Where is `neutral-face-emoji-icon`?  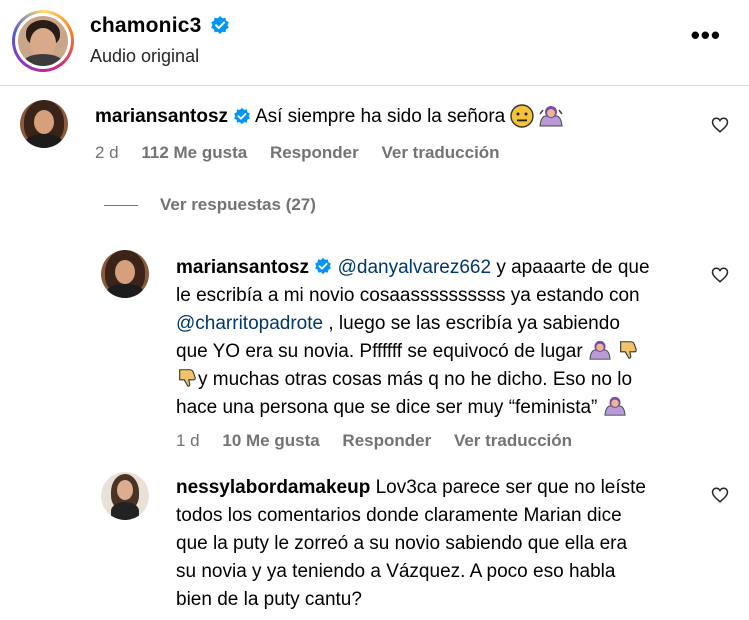
neutral-face-emoji-icon is located at coordinates (522, 116).